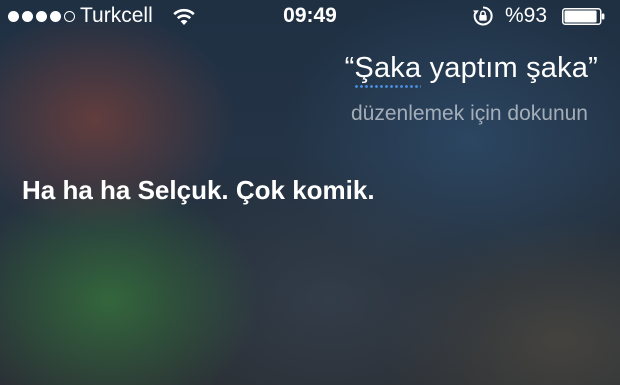  I want to click on quote-open-mark: “, so click(349, 68).